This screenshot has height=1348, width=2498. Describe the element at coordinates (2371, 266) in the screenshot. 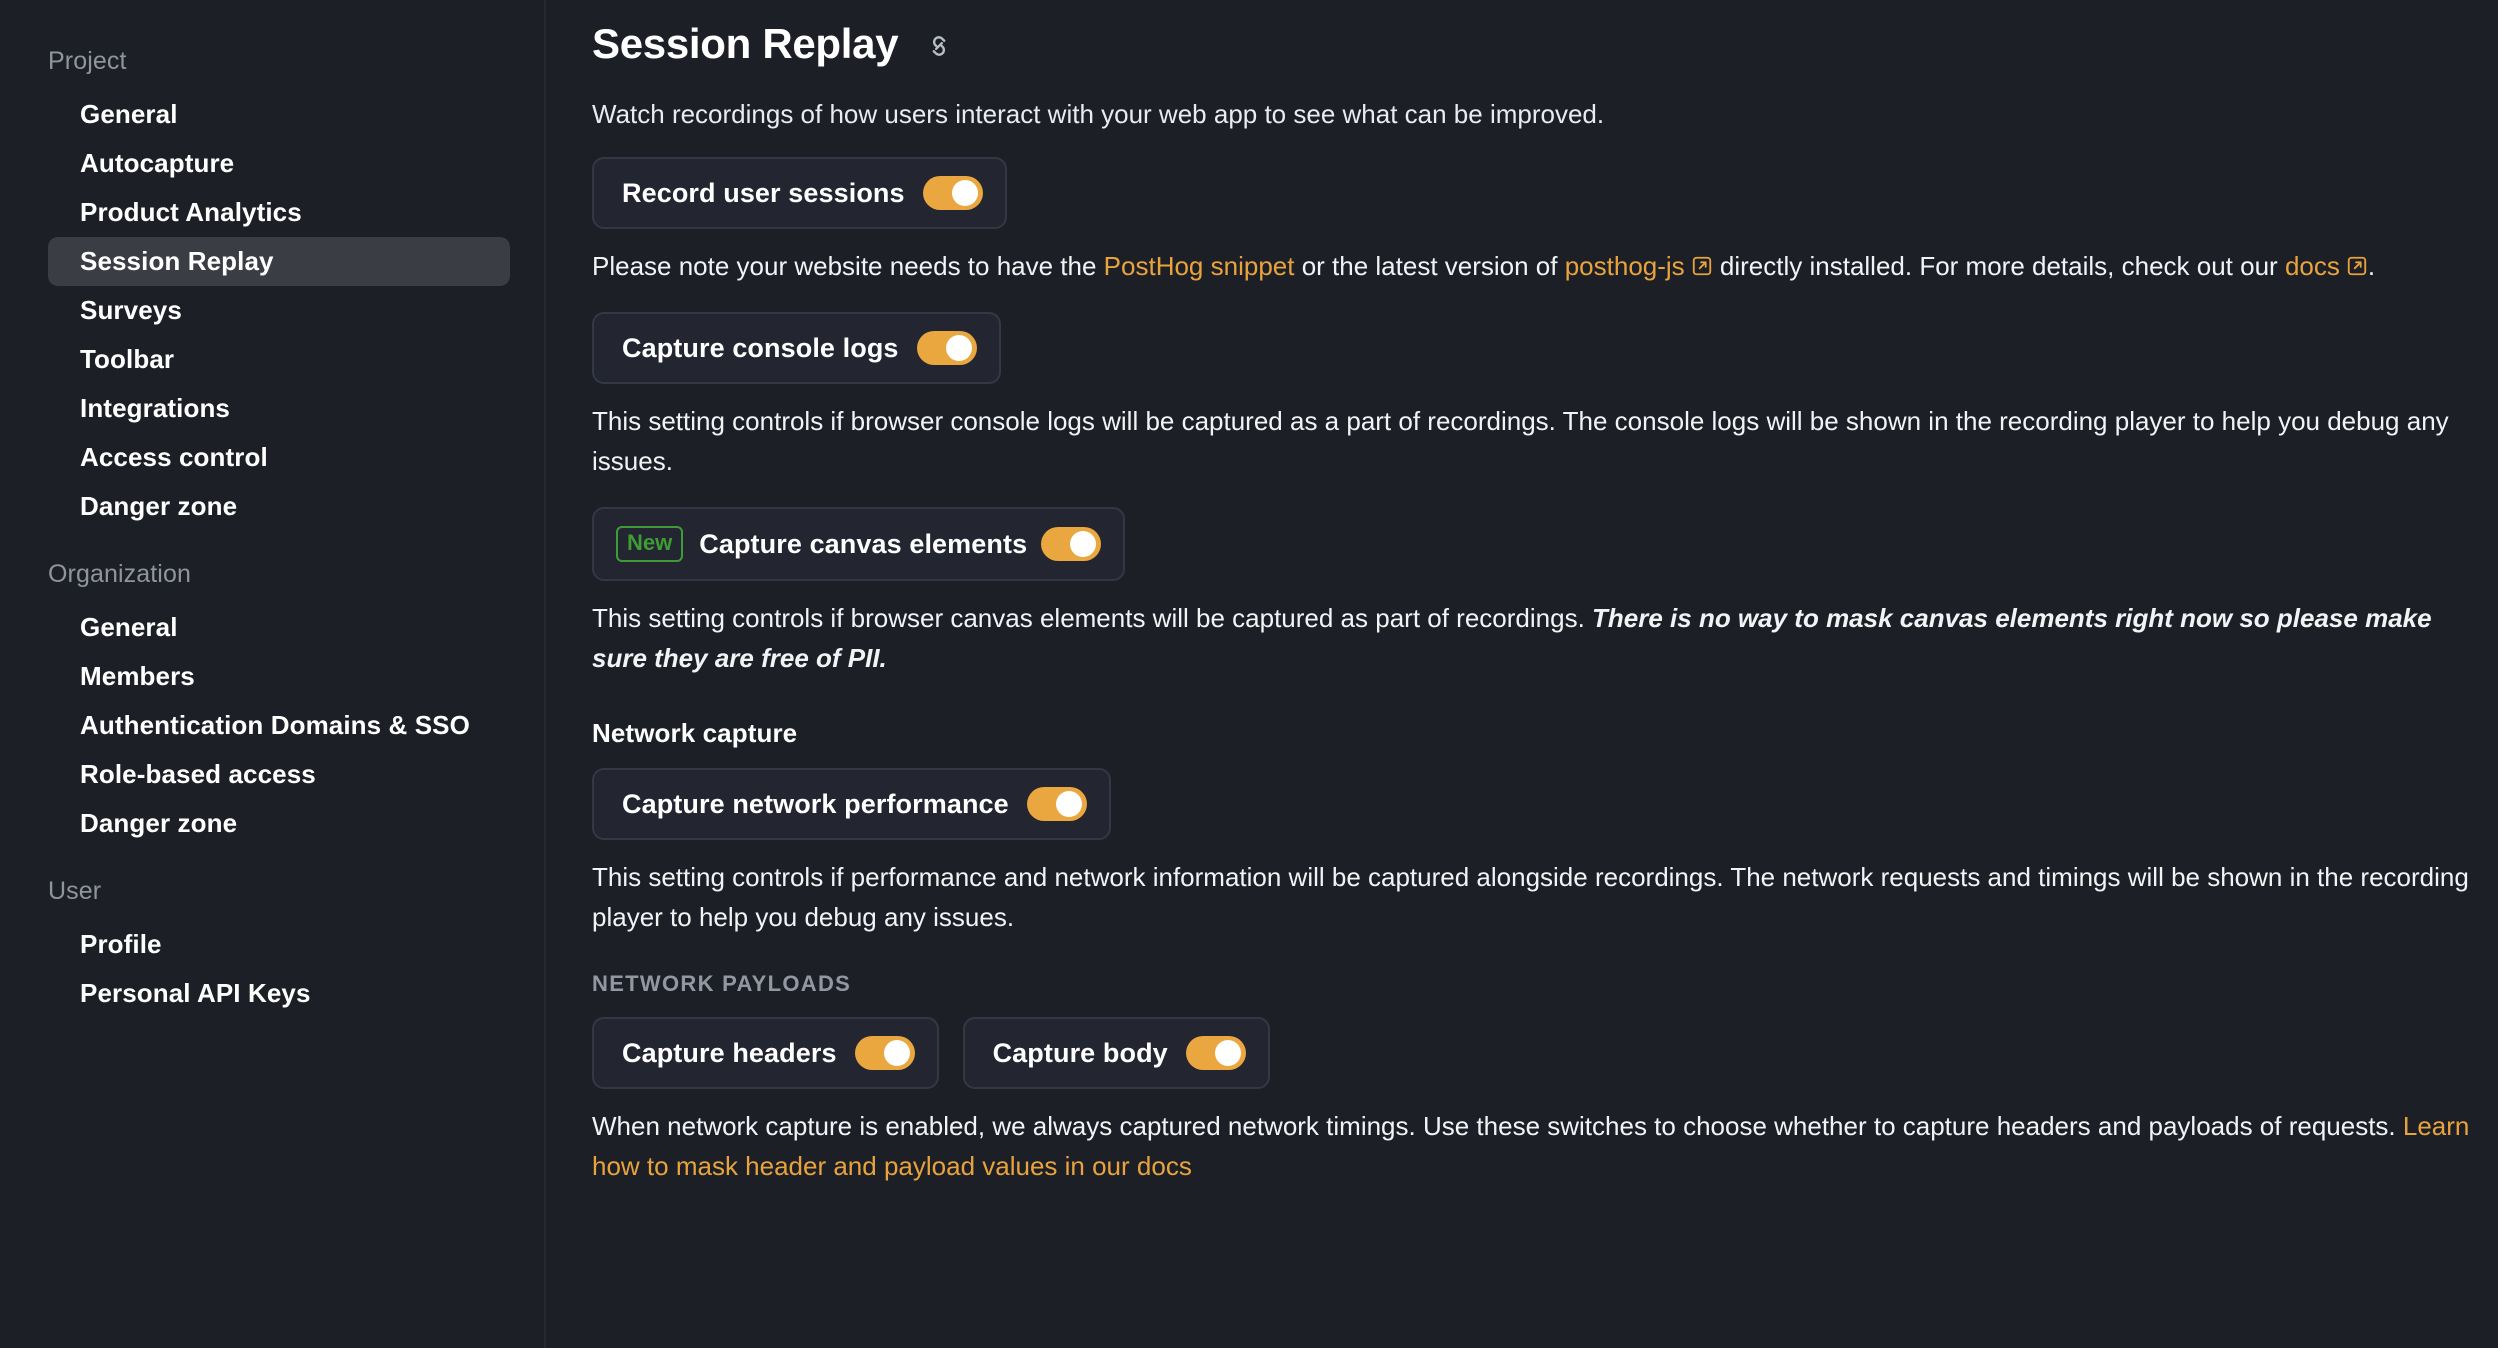

I see `snippet-note-suffix: .` at that location.